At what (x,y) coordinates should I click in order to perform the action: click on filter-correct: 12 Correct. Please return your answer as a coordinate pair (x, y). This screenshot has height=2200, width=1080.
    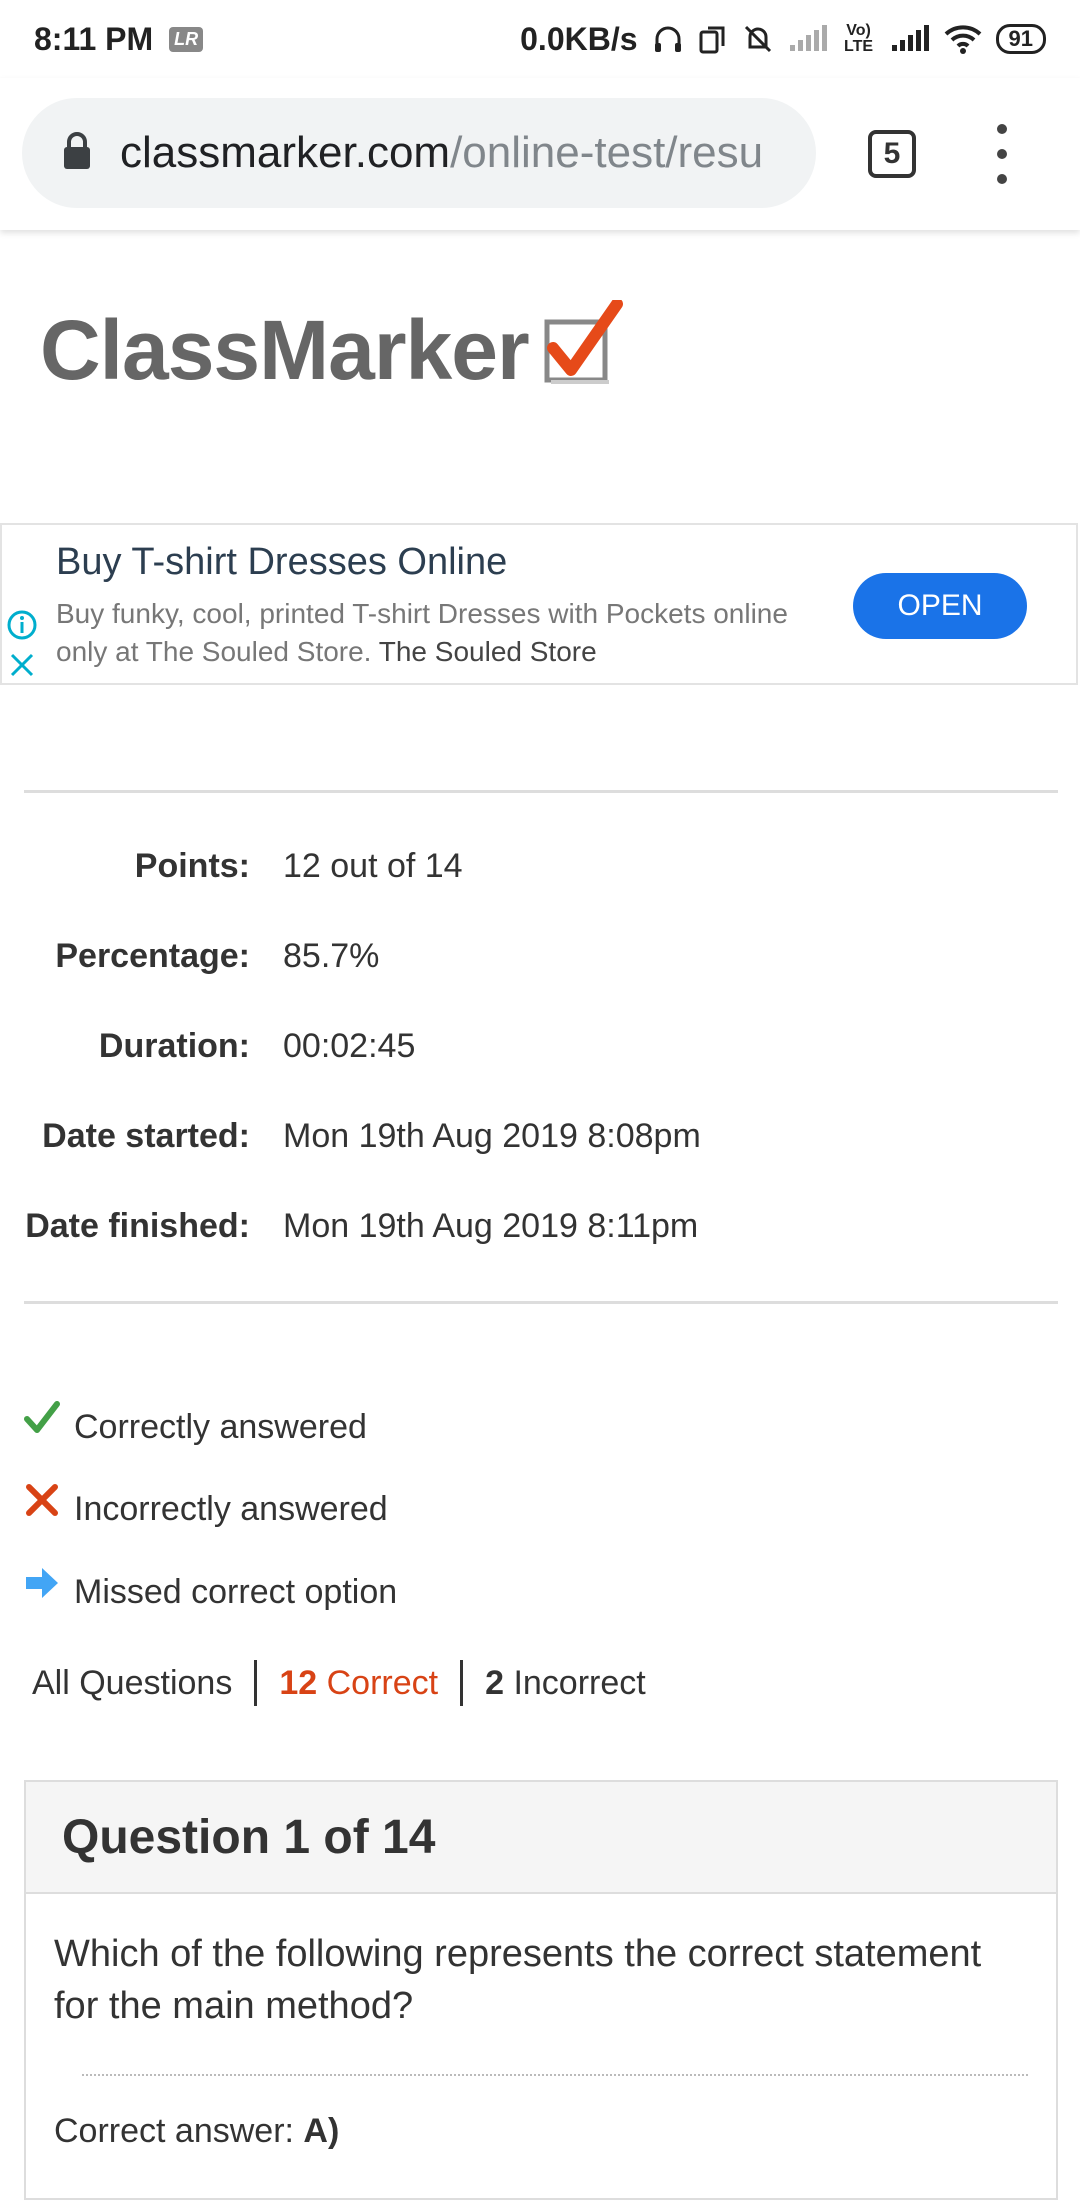
    Looking at the image, I should click on (358, 1683).